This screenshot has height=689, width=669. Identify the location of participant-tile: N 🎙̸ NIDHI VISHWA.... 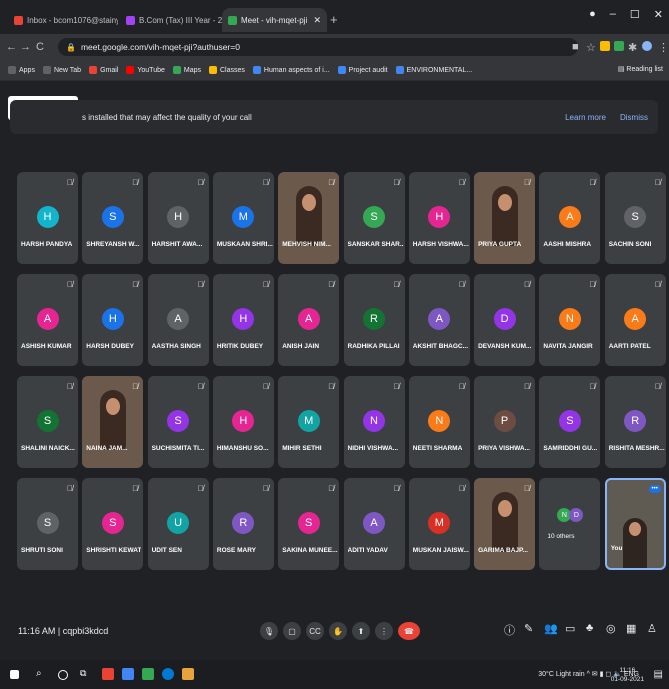
(374, 422).